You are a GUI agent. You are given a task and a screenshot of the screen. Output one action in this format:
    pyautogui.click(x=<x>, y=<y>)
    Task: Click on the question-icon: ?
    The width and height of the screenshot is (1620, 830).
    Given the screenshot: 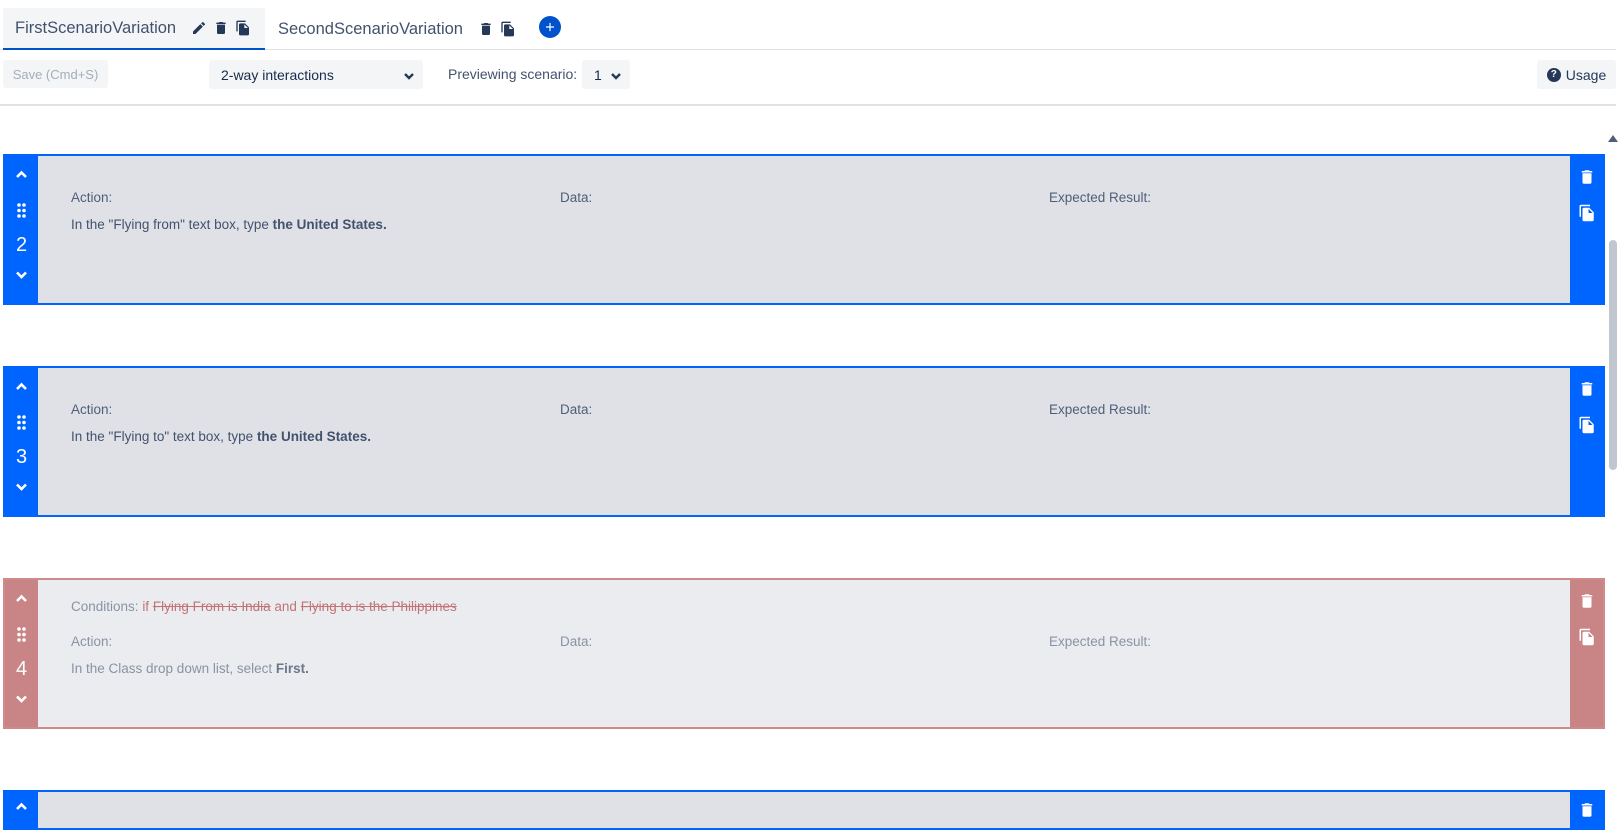 What is the action you would take?
    pyautogui.click(x=1553, y=74)
    